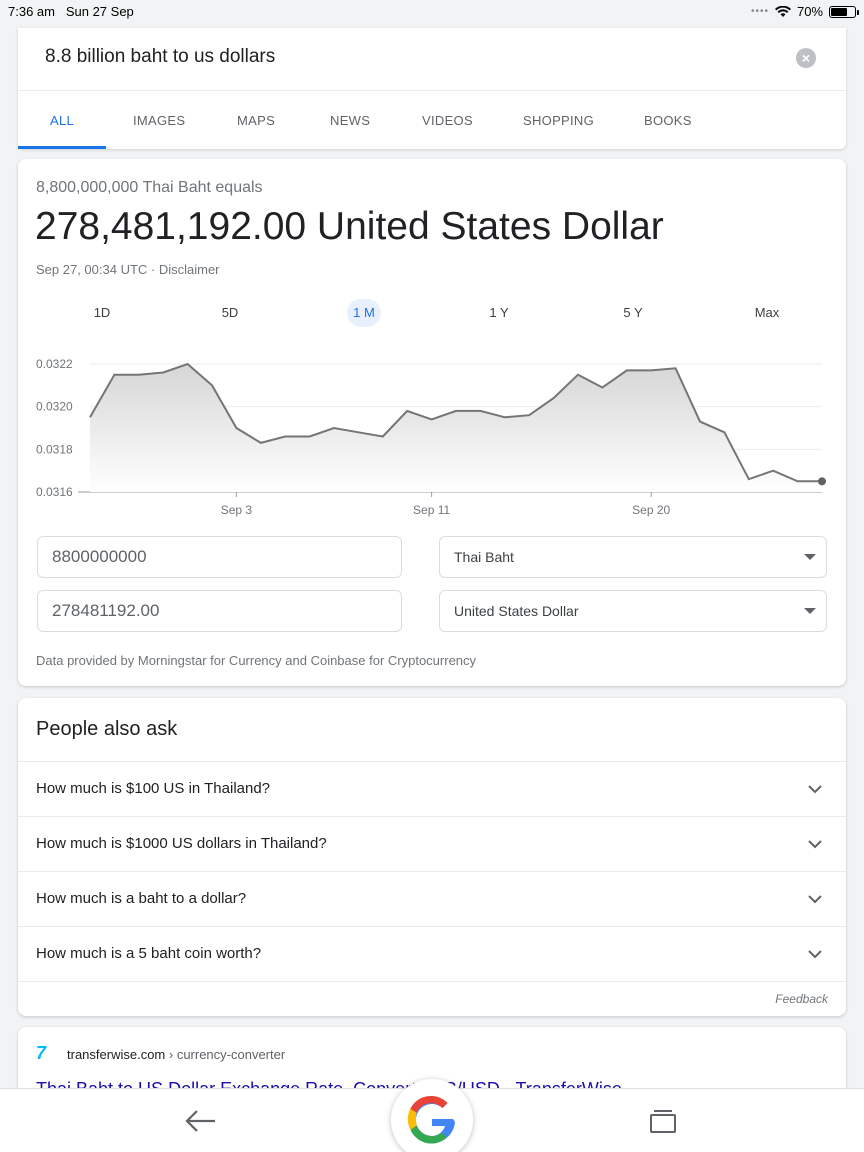  What do you see at coordinates (54, 407) in the screenshot?
I see `y-tick-label: 0.0320` at bounding box center [54, 407].